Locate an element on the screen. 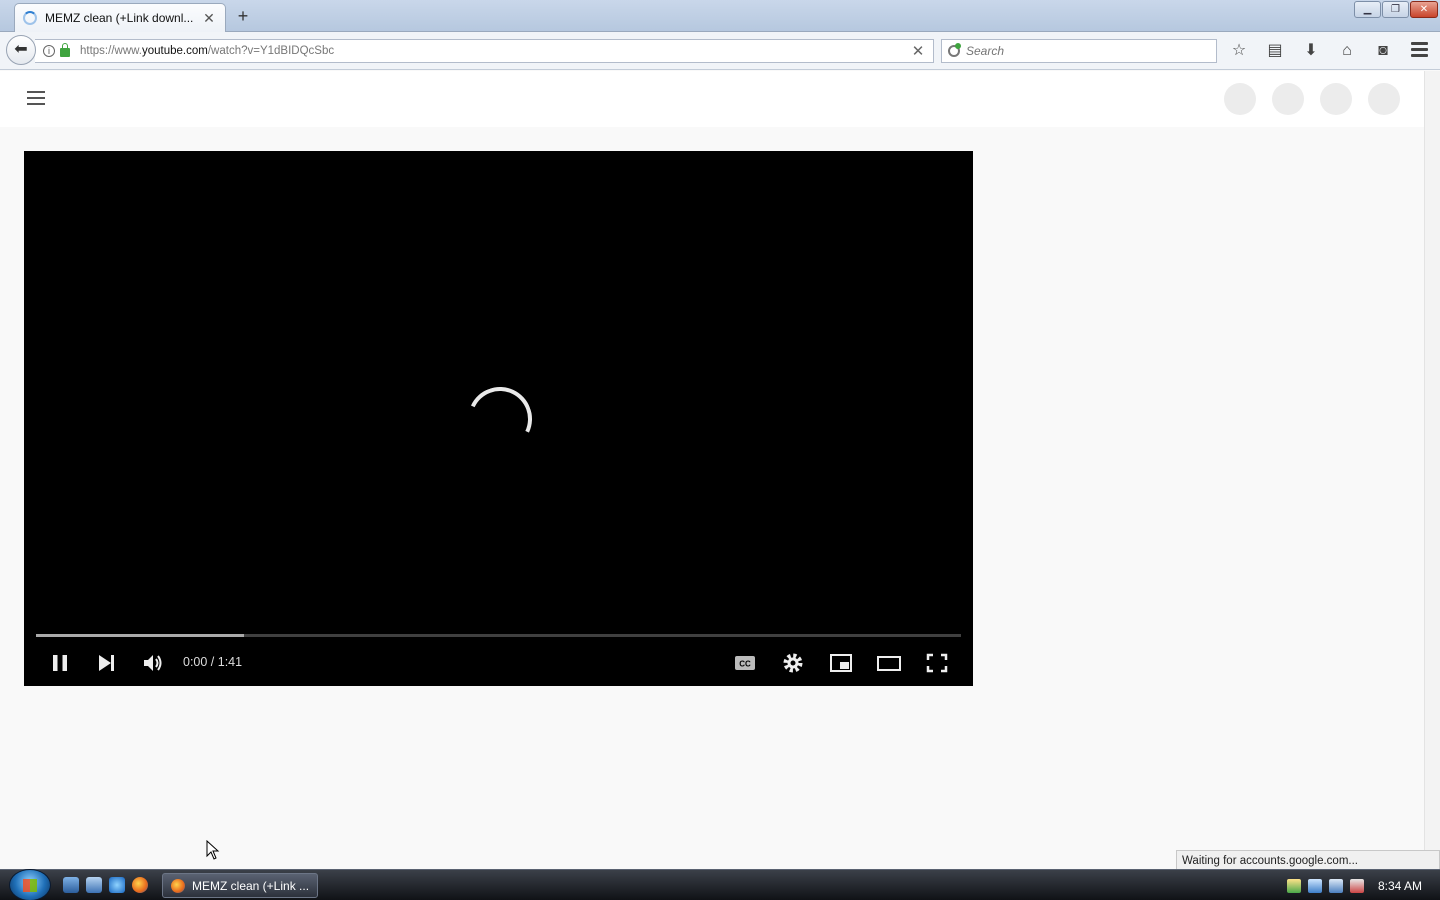 The height and width of the screenshot is (900, 1440). loading-spinner-icon is located at coordinates (500, 419).